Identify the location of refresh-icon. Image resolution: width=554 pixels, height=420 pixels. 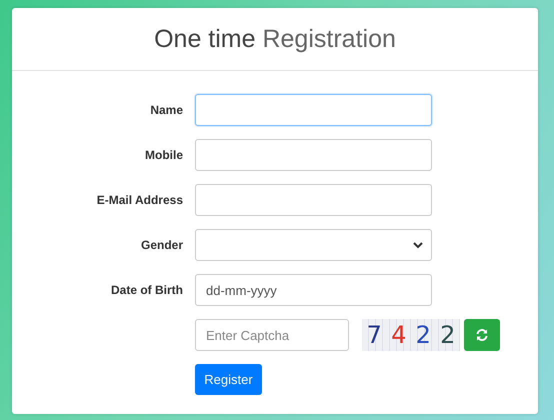
(482, 335).